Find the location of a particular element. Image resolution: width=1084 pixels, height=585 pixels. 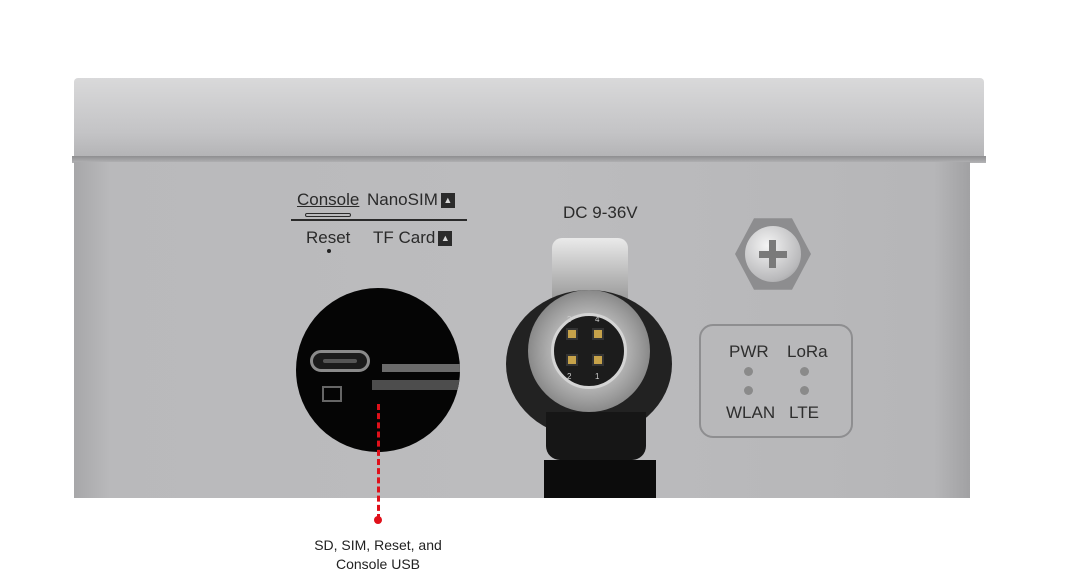

reset-button is located at coordinates (332, 394).